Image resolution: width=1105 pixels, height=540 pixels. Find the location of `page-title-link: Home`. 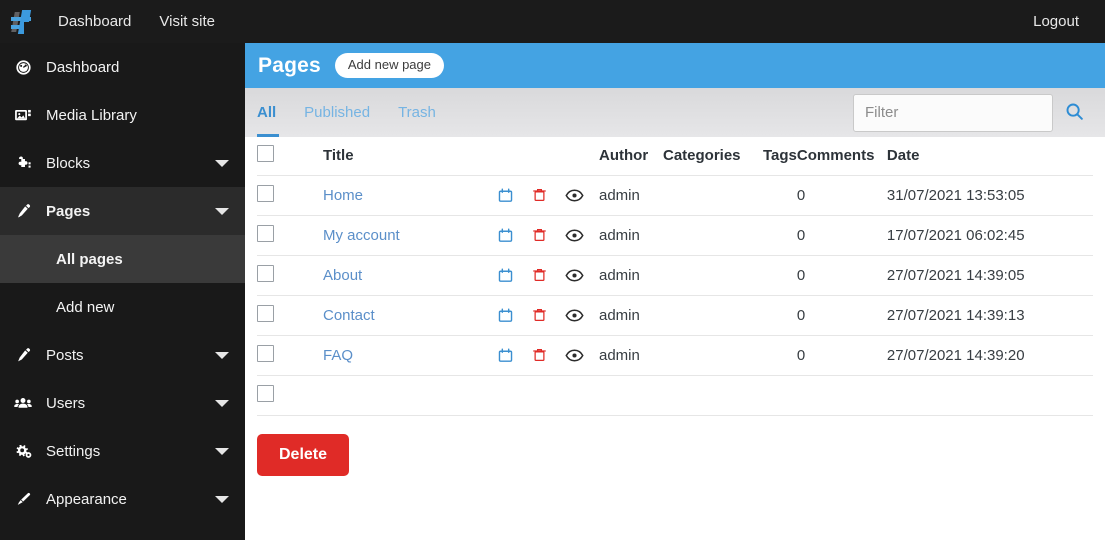

page-title-link: Home is located at coordinates (343, 195).